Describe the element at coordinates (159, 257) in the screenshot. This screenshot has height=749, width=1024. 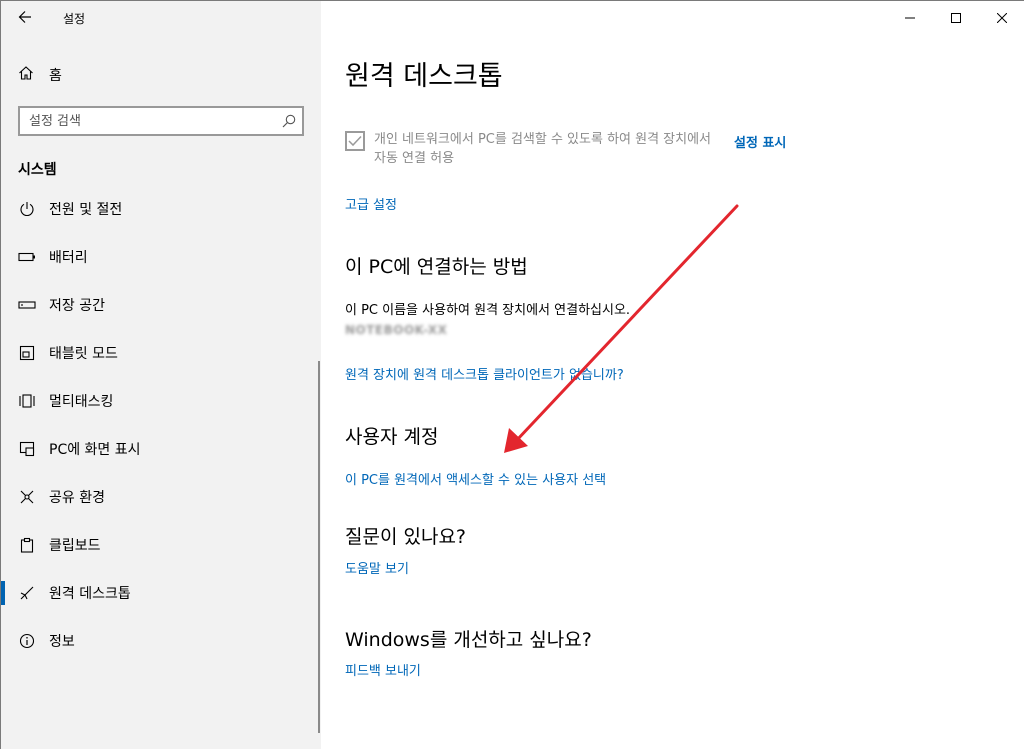
I see `sidebar-item-battery: 배터리` at that location.